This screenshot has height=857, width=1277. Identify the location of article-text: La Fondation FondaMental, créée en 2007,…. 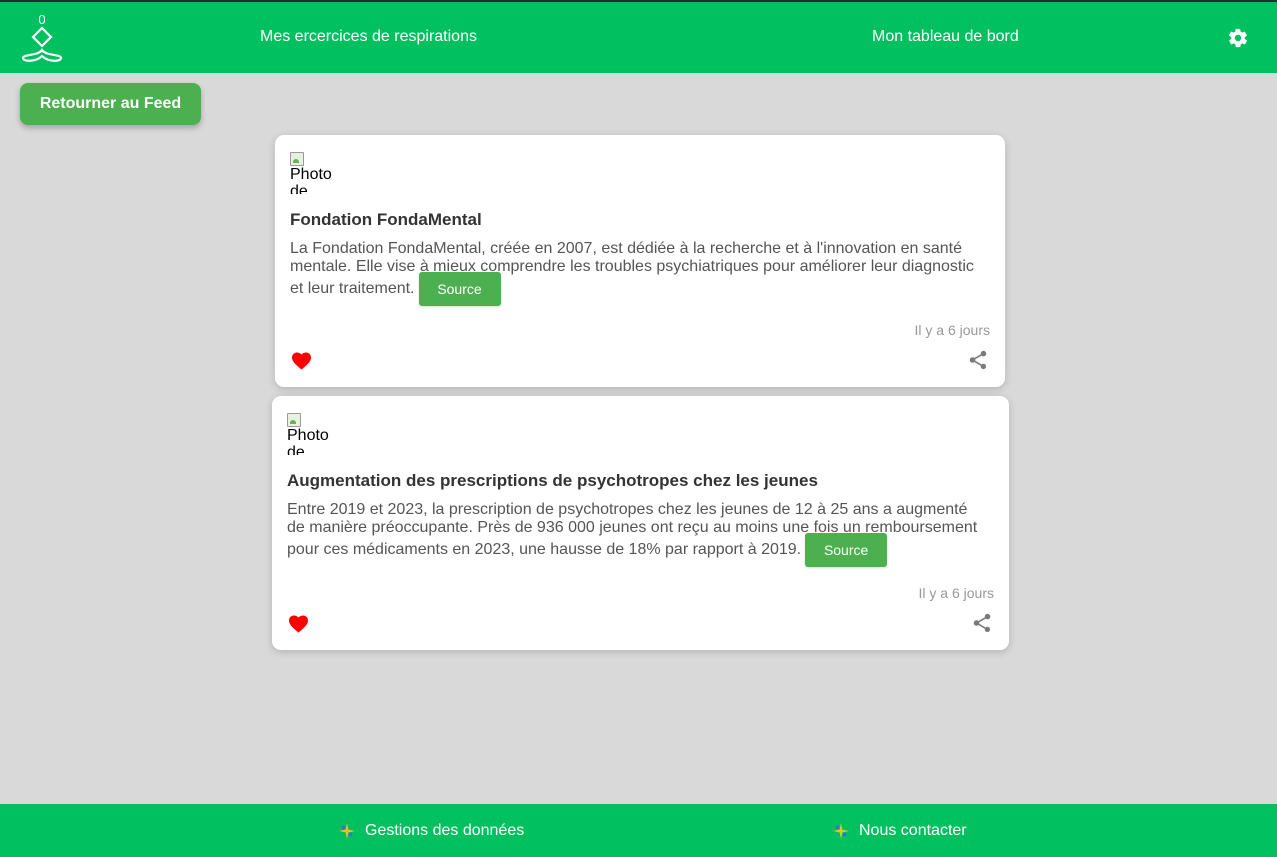
(642, 273).